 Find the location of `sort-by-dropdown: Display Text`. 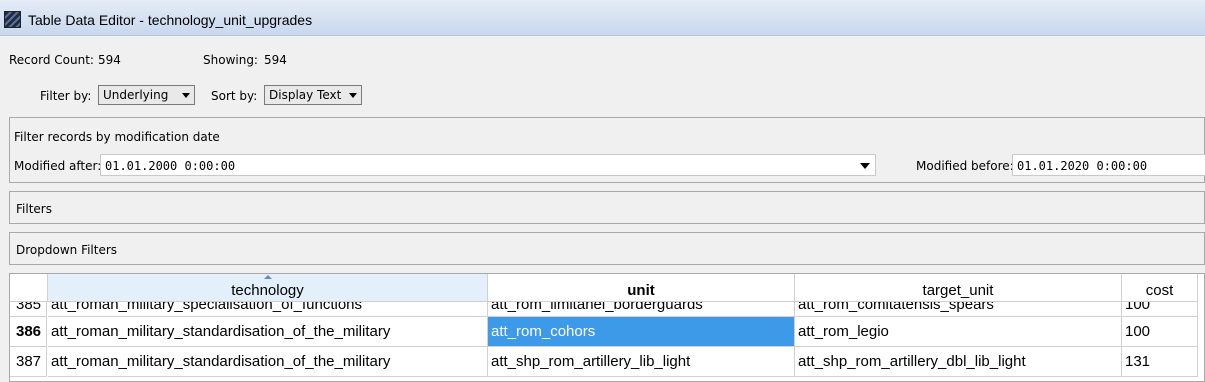

sort-by-dropdown: Display Text is located at coordinates (313, 95).